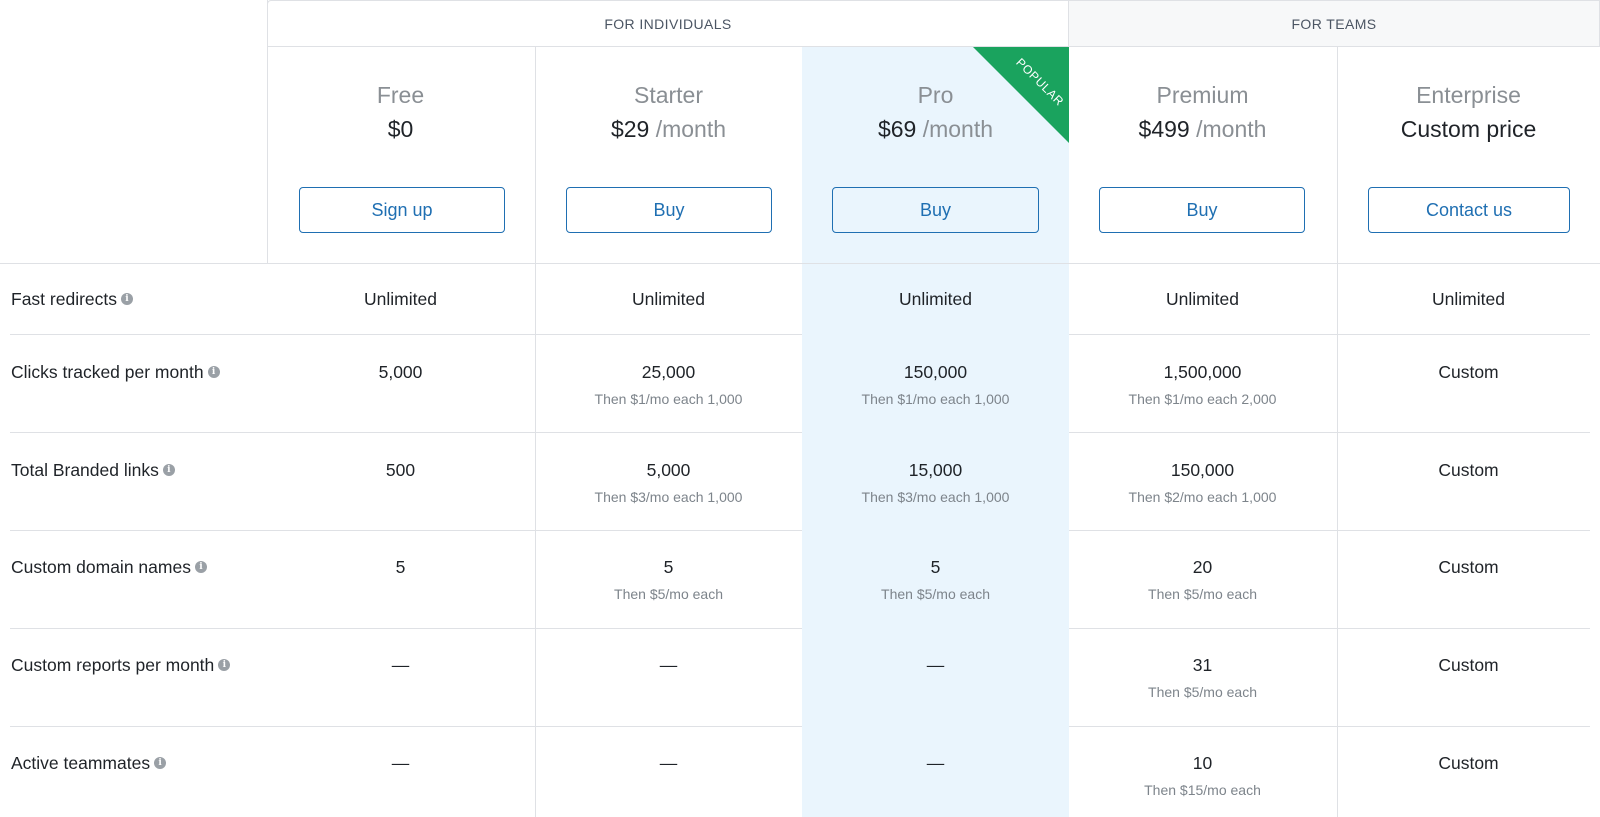  Describe the element at coordinates (935, 482) in the screenshot. I see `table-cell: 15,000 Then $3/mo each 1,000` at that location.